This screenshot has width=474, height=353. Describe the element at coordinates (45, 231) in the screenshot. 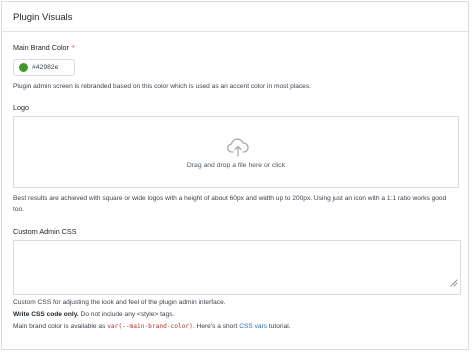

I see `custom-css-label: Custom Admin CSS` at that location.